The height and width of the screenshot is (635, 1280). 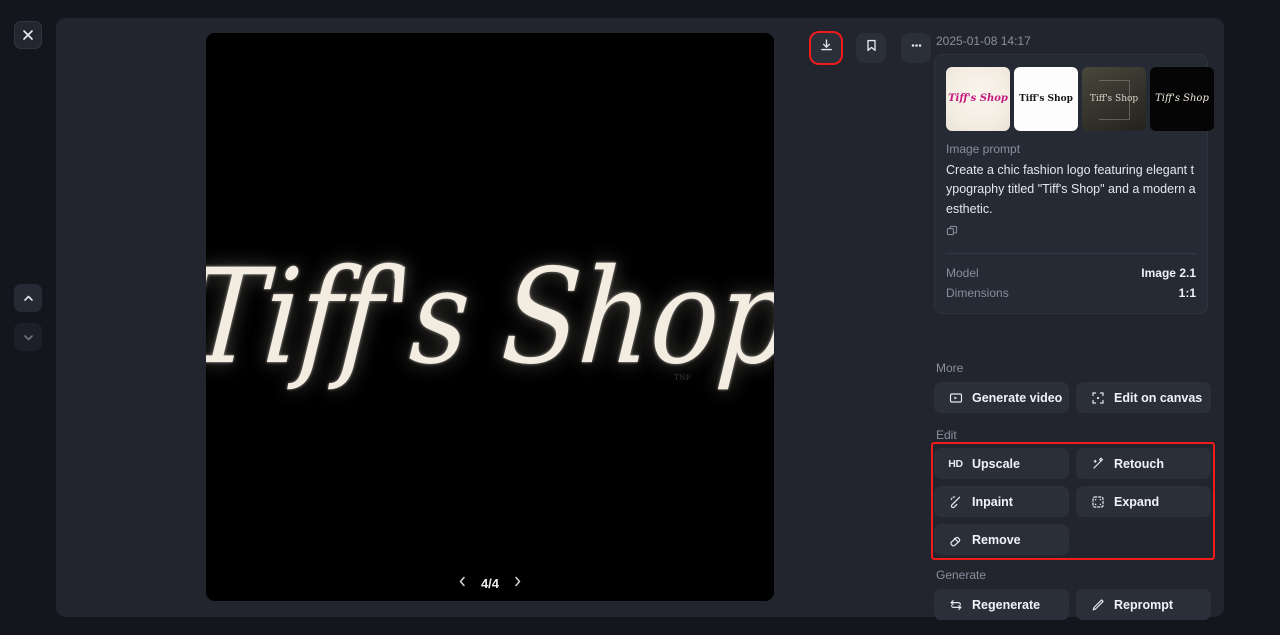 What do you see at coordinates (955, 540) in the screenshot?
I see `eraser-icon` at bounding box center [955, 540].